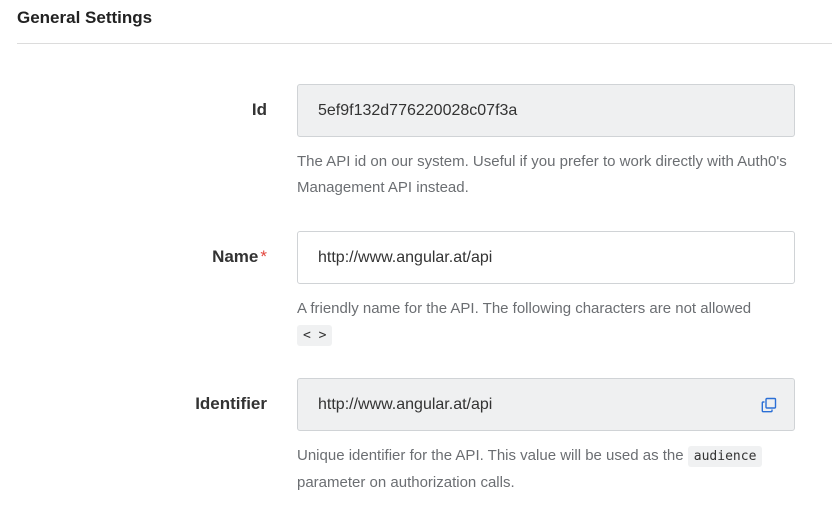 This screenshot has width=832, height=508. Describe the element at coordinates (315, 335) in the screenshot. I see `name-help-code: < >` at that location.